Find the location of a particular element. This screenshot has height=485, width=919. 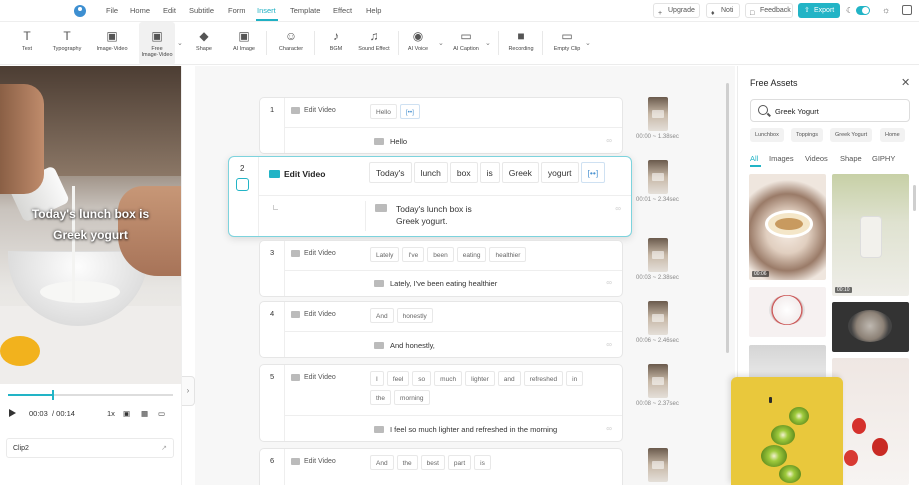

suggestion-chip: Home is located at coordinates (892, 135).